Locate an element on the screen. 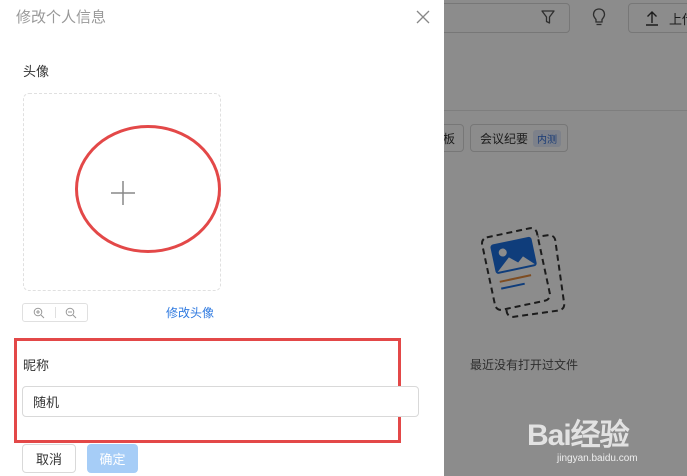 The image size is (687, 476). plus-icon is located at coordinates (123, 193).